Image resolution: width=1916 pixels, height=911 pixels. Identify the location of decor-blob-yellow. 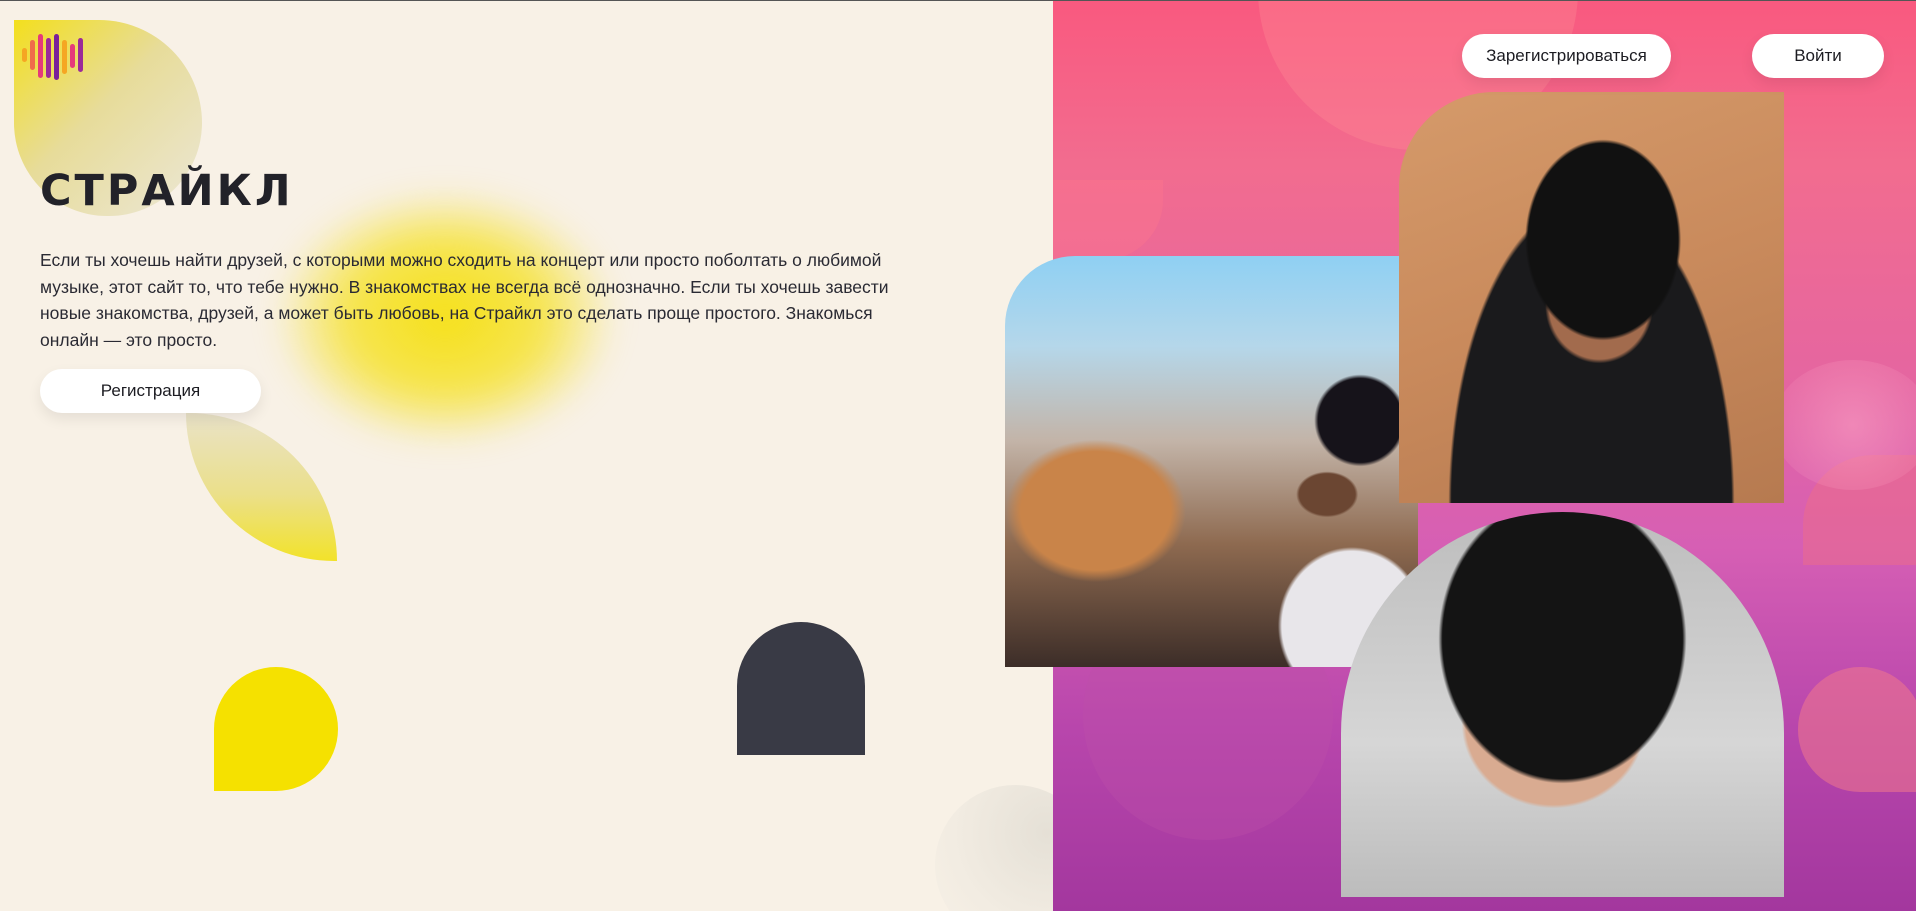
(276, 729).